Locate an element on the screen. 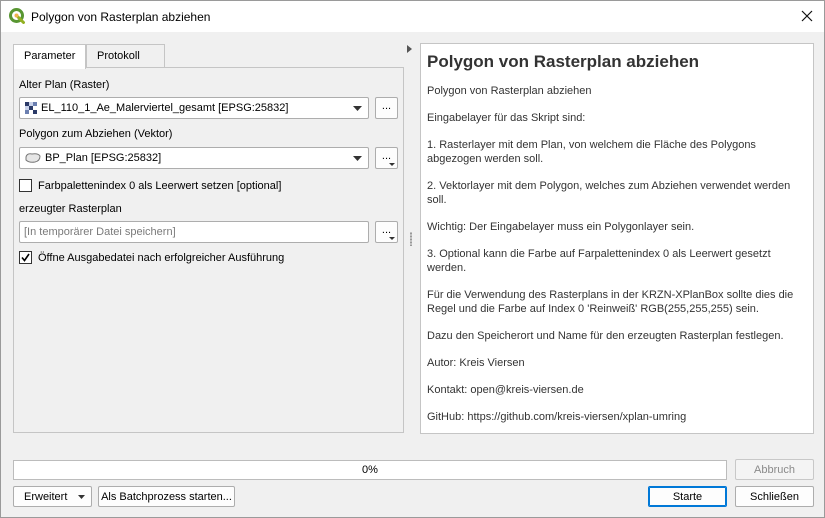 The image size is (825, 518). title-bar: Polygon von Rasterplan abziehen is located at coordinates (412, 16).